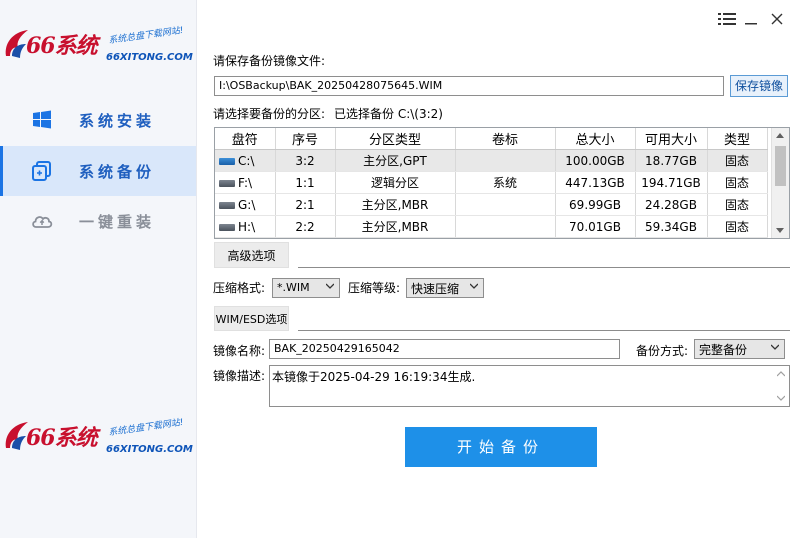  I want to click on image-description-text: 本镜像于2025-04-29 16:19:34生成., so click(374, 377).